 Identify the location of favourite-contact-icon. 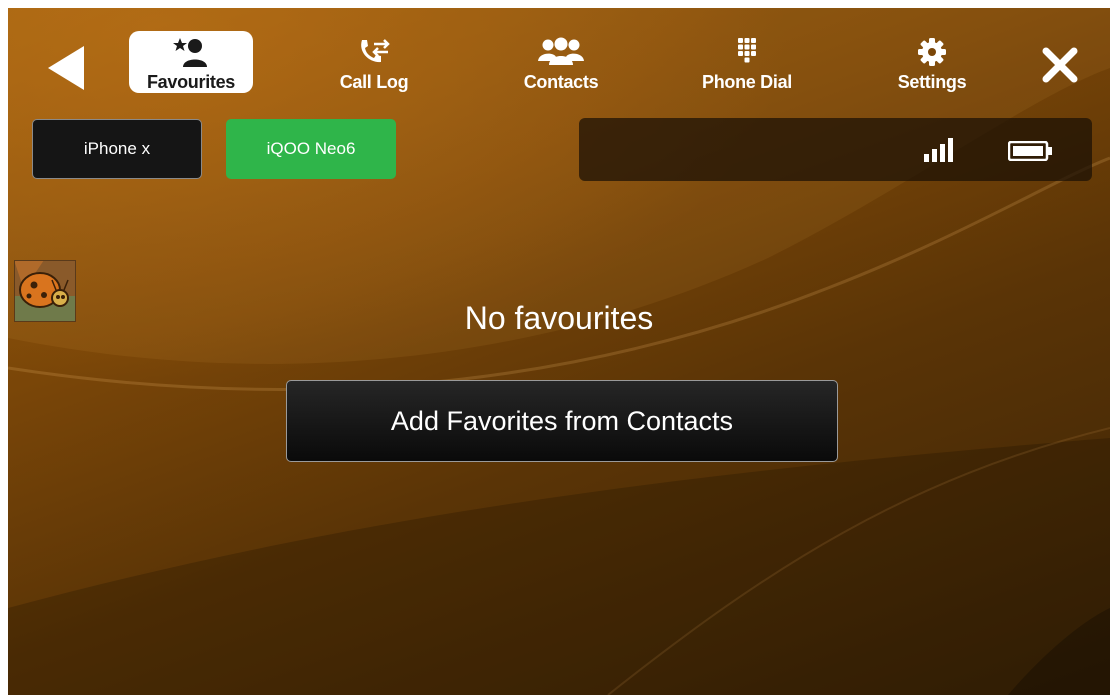
(190, 52).